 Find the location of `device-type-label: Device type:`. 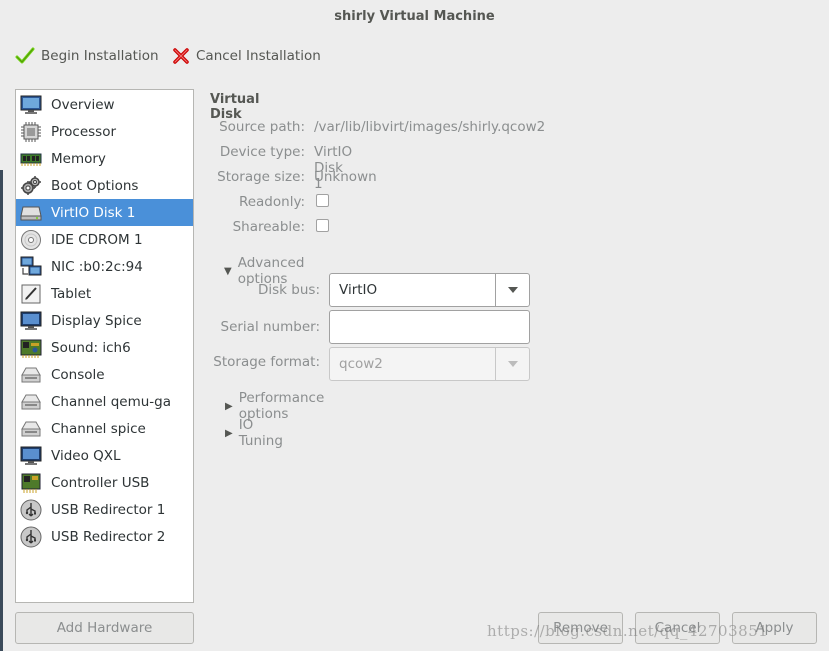

device-type-label: Device type: is located at coordinates (262, 152).